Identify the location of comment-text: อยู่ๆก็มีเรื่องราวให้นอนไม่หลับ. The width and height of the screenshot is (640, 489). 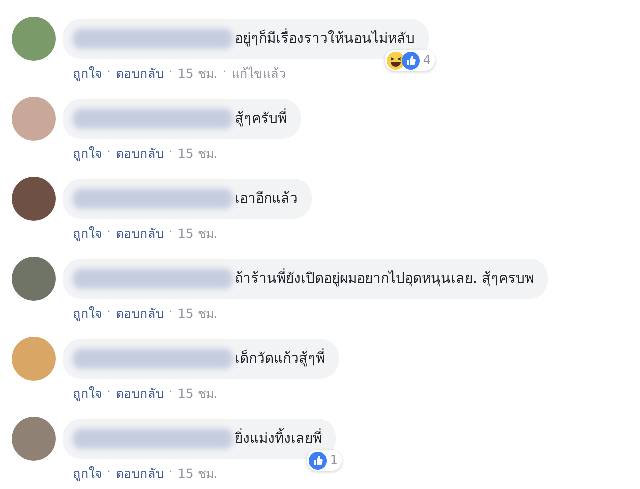
(325, 38).